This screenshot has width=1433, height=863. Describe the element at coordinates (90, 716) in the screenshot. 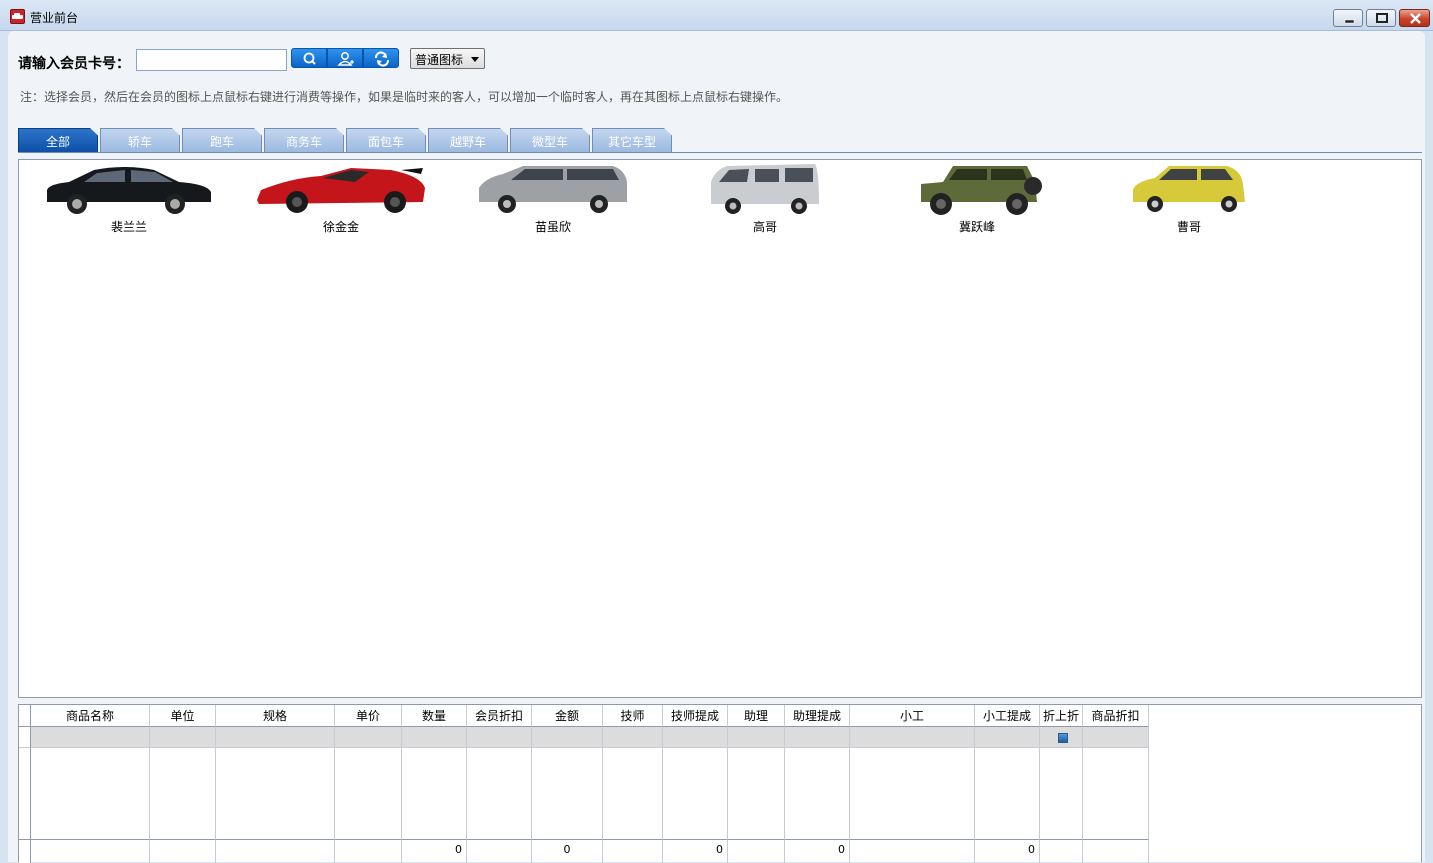

I see `col-header-product-name: 商品名称` at that location.